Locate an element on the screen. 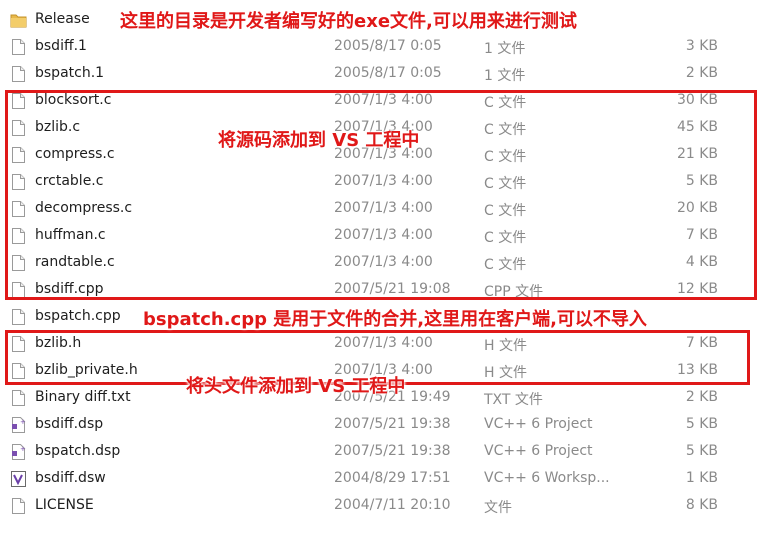  file-row: bsdiff.1 2005/8/17 0:05 1 文件 3 KB is located at coordinates (390, 46).